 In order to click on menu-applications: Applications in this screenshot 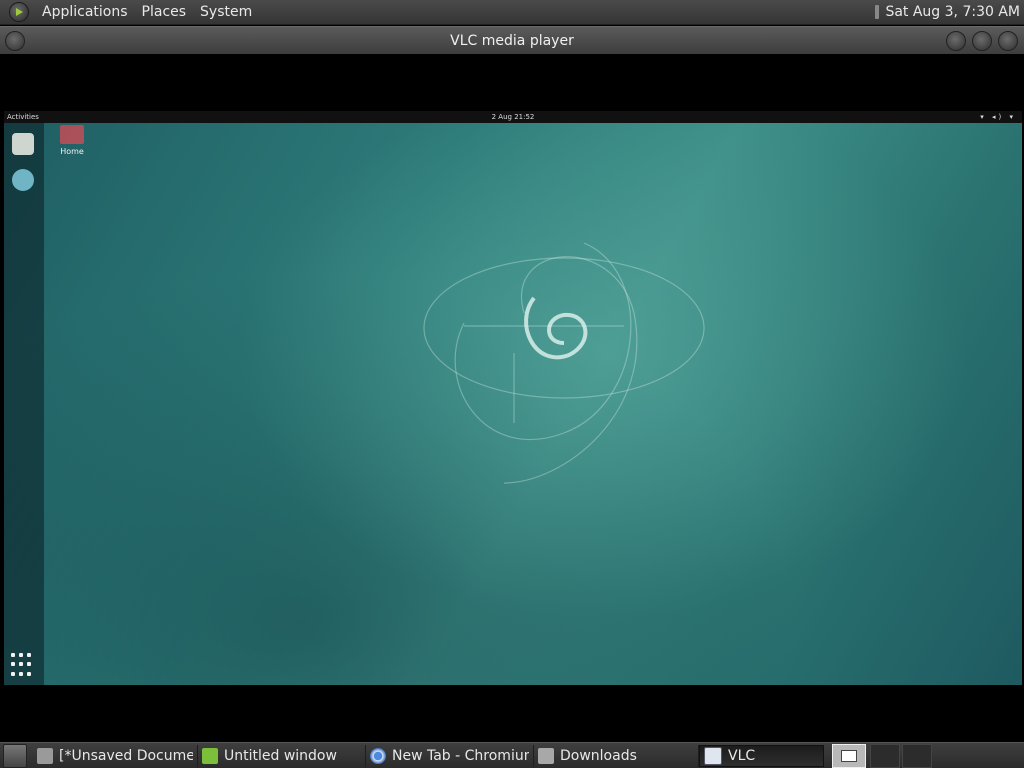, I will do `click(85, 12)`.